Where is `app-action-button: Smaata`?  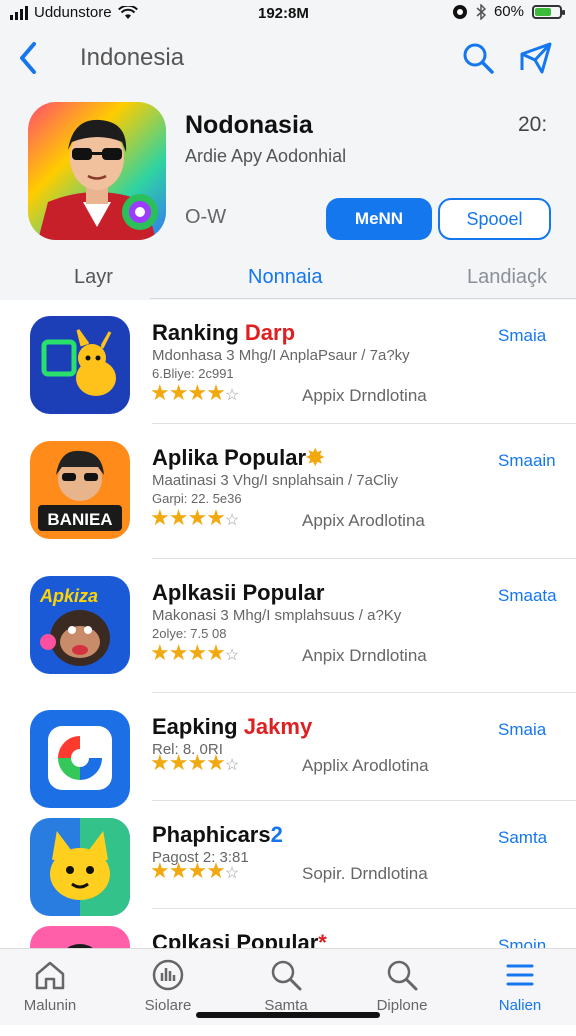 app-action-button: Smaata is located at coordinates (527, 596).